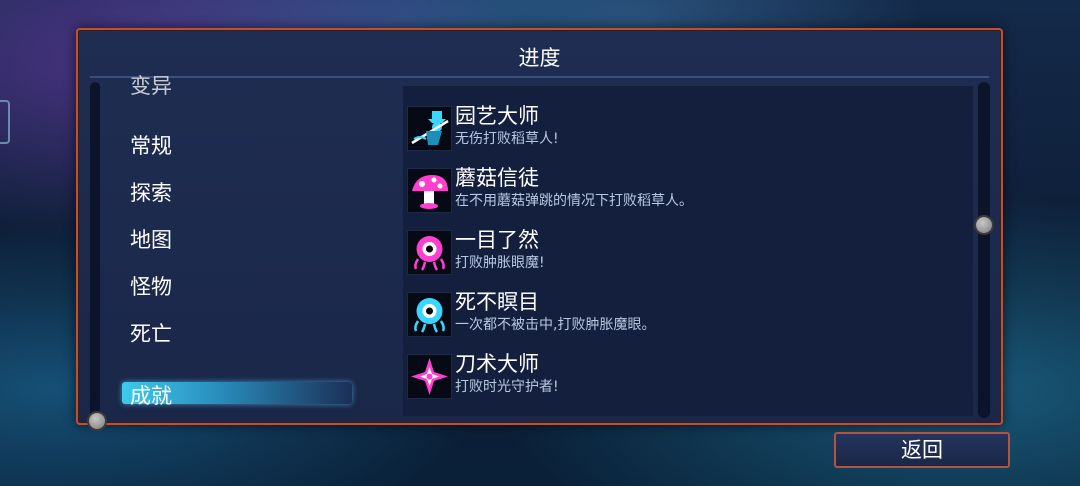 The height and width of the screenshot is (486, 1080). What do you see at coordinates (497, 240) in the screenshot?
I see `achievement-name: 一目了然` at bounding box center [497, 240].